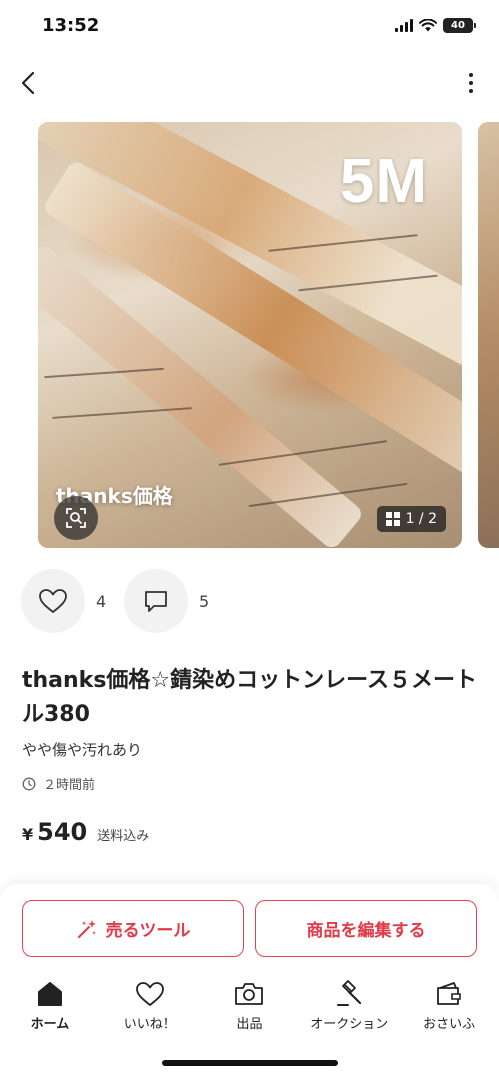 Image resolution: width=499 pixels, height=1080 pixels. Describe the element at coordinates (62, 832) in the screenshot. I see `price-value: 540` at that location.